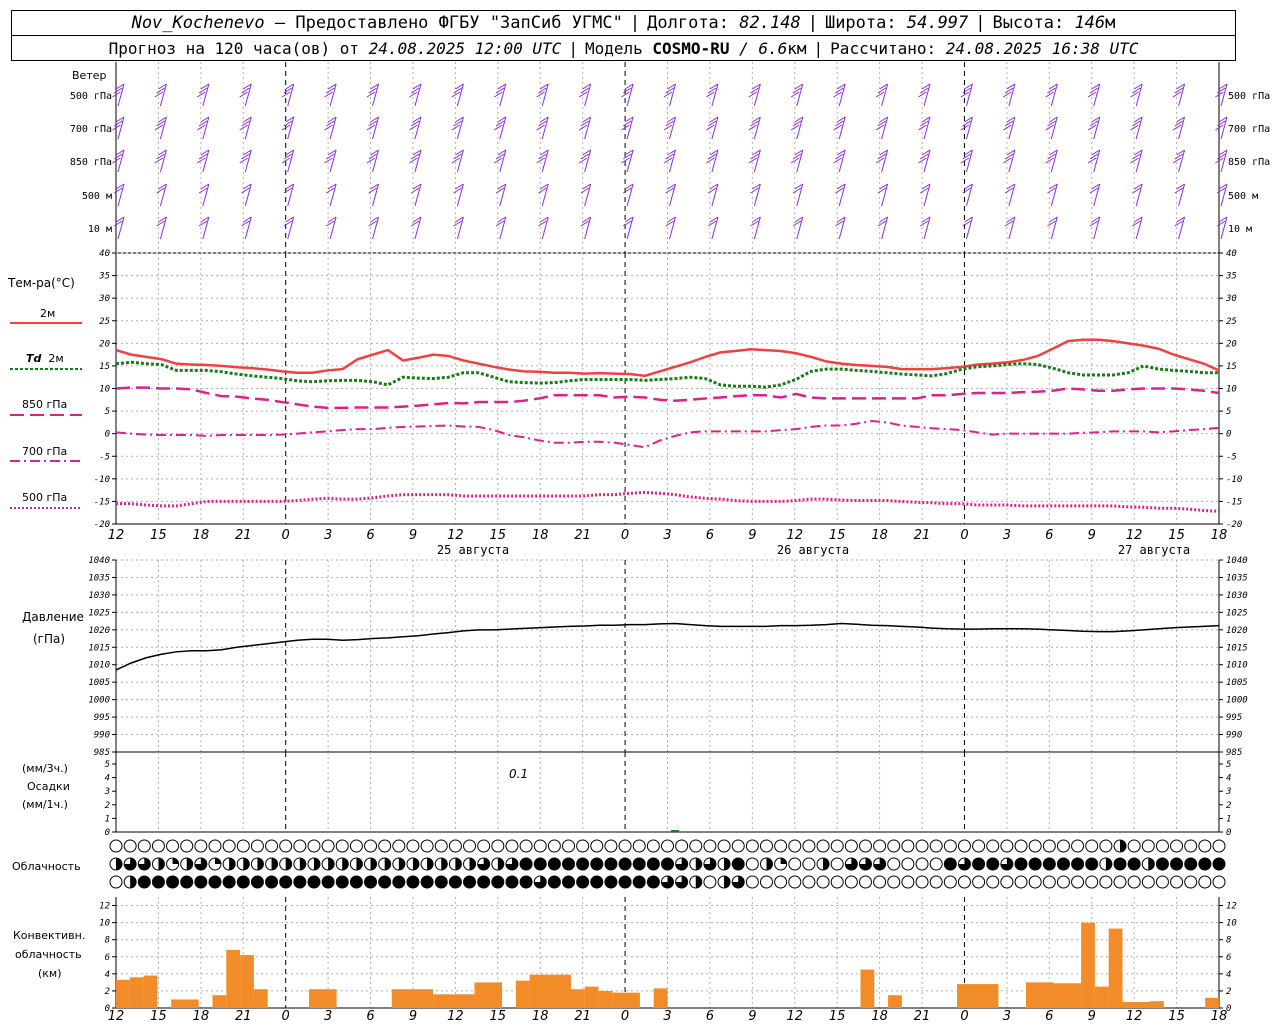 This screenshot has height=1024, width=1280. What do you see at coordinates (104, 344) in the screenshot?
I see `temp-tick-label-left: 20` at bounding box center [104, 344].